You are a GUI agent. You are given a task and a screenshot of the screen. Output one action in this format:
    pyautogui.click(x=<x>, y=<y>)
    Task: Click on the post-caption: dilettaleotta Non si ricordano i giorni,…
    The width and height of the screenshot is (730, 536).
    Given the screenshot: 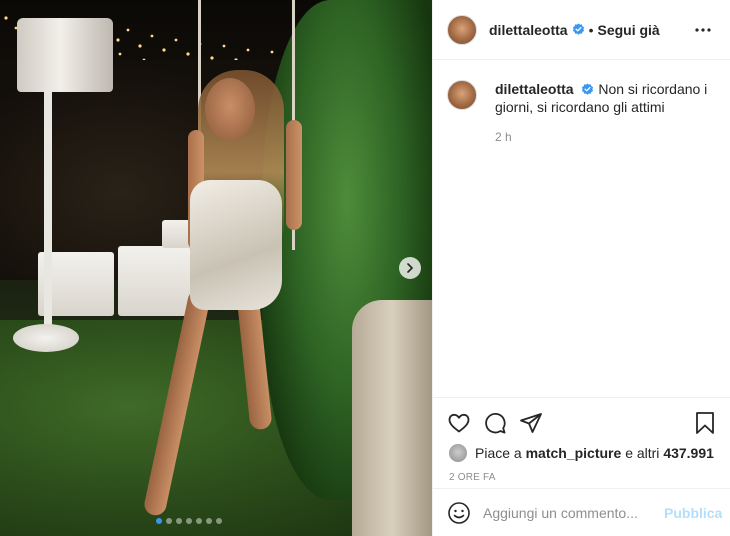 What is the action you would take?
    pyautogui.click(x=582, y=113)
    